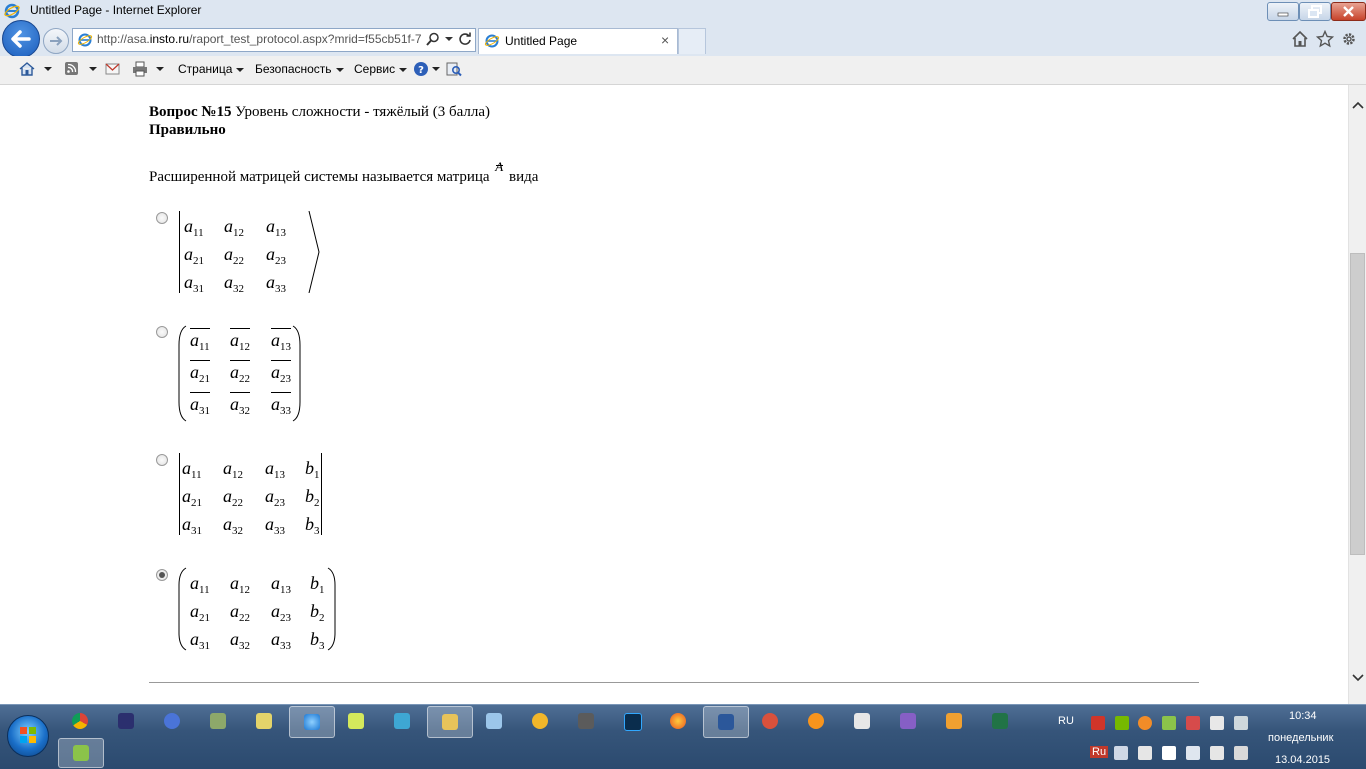  I want to click on start-button, so click(28, 736).